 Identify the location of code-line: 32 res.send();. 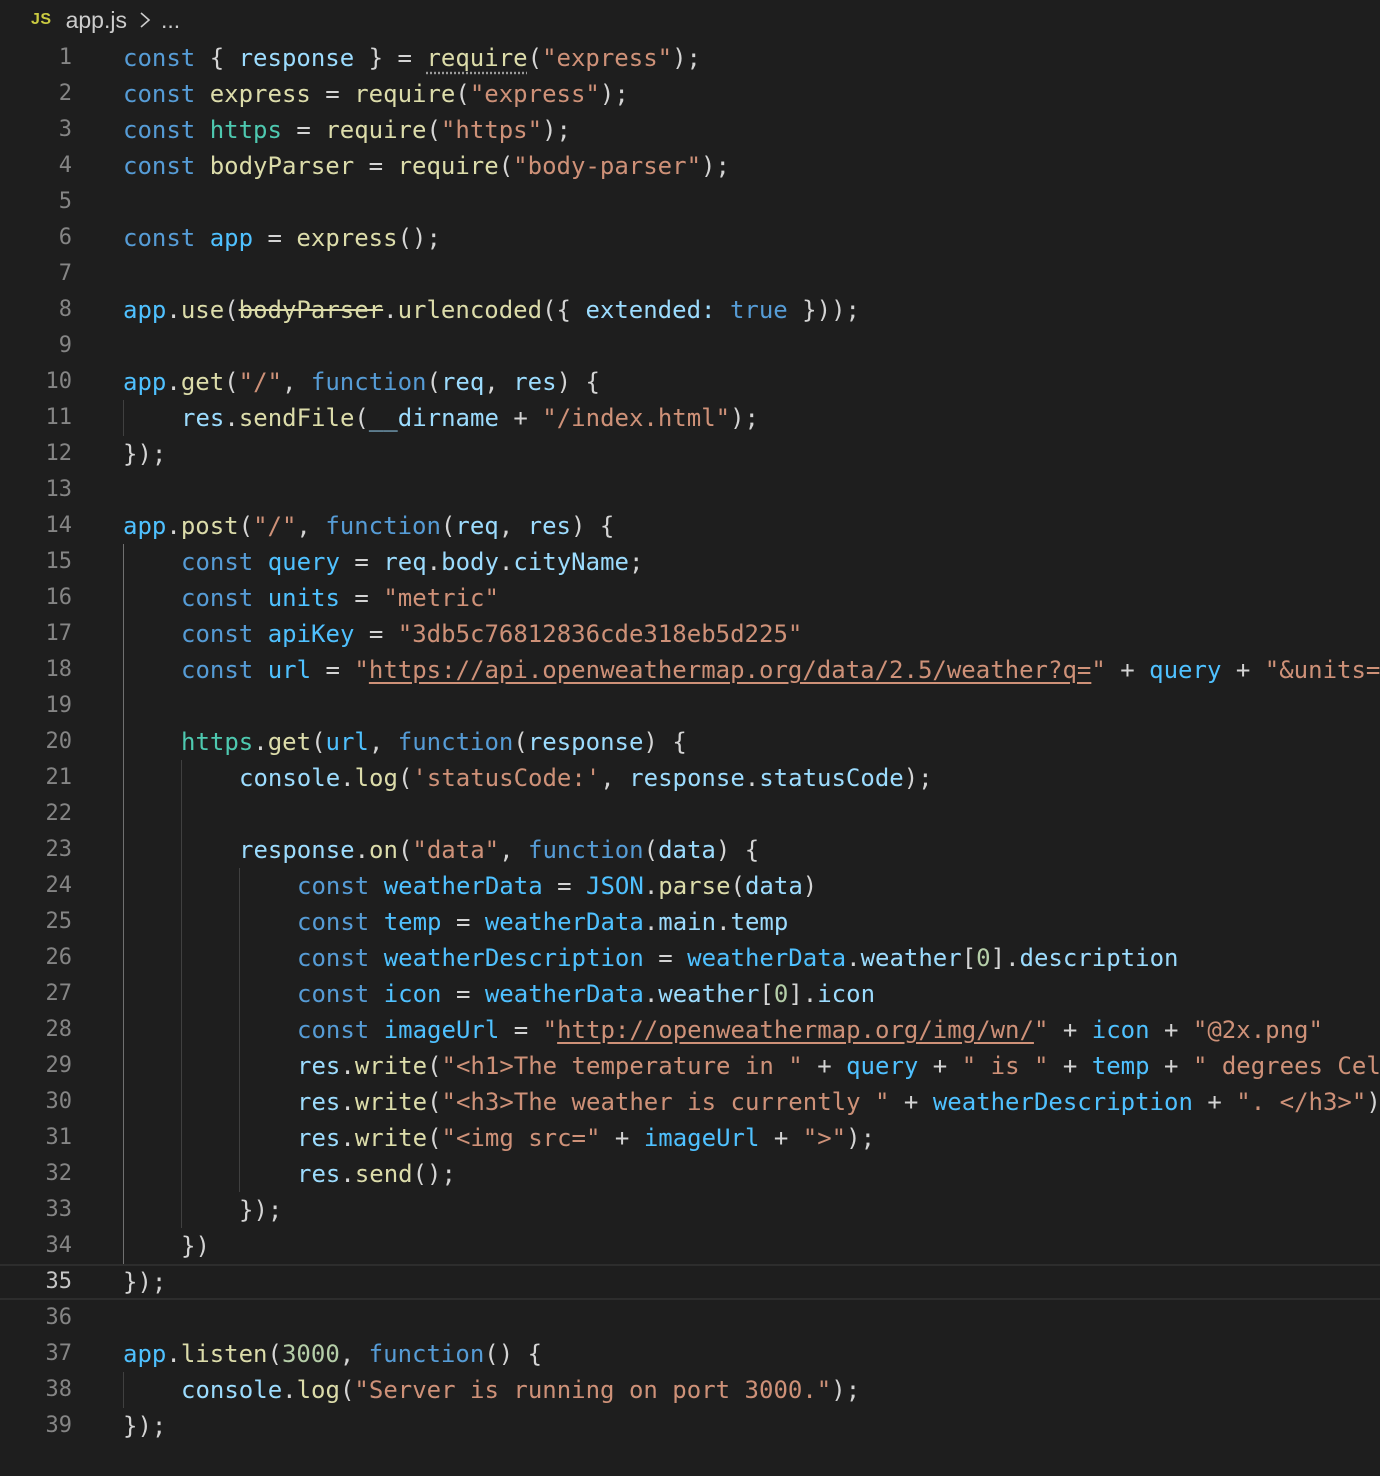
(690, 1174).